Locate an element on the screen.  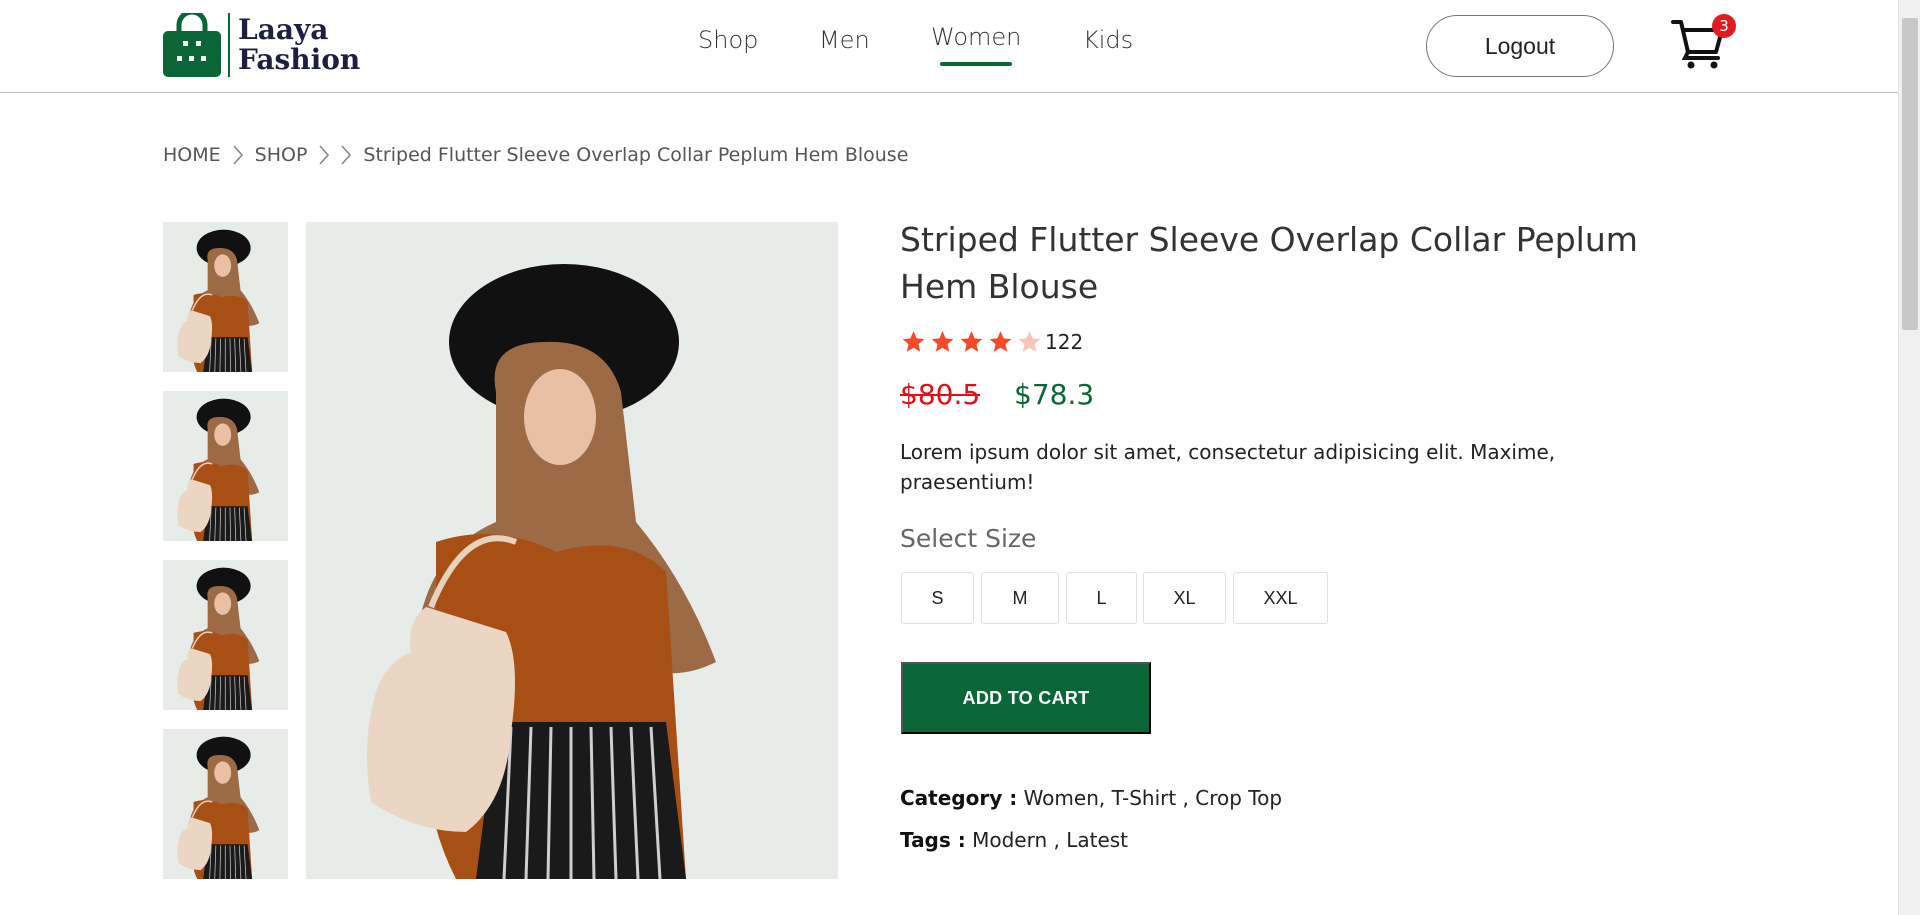
breadcrumb-shop: SHOP is located at coordinates (281, 155).